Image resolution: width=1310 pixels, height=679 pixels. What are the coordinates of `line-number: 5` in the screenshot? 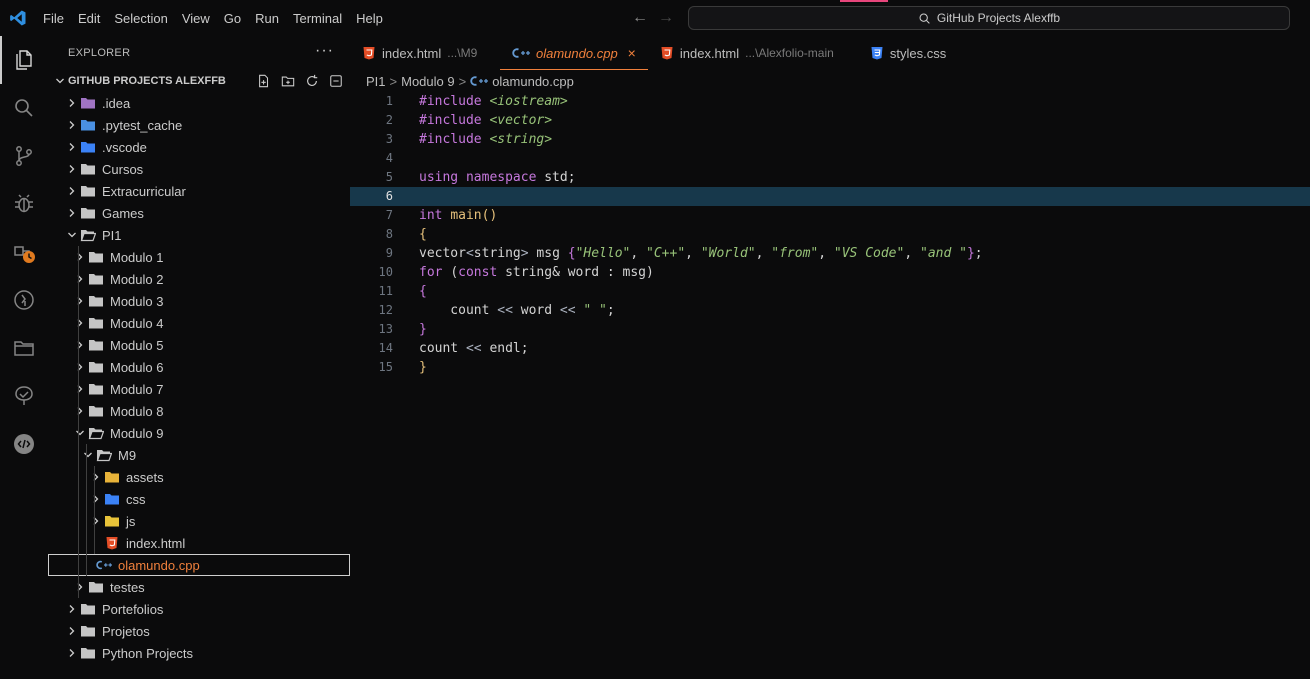 It's located at (389, 177).